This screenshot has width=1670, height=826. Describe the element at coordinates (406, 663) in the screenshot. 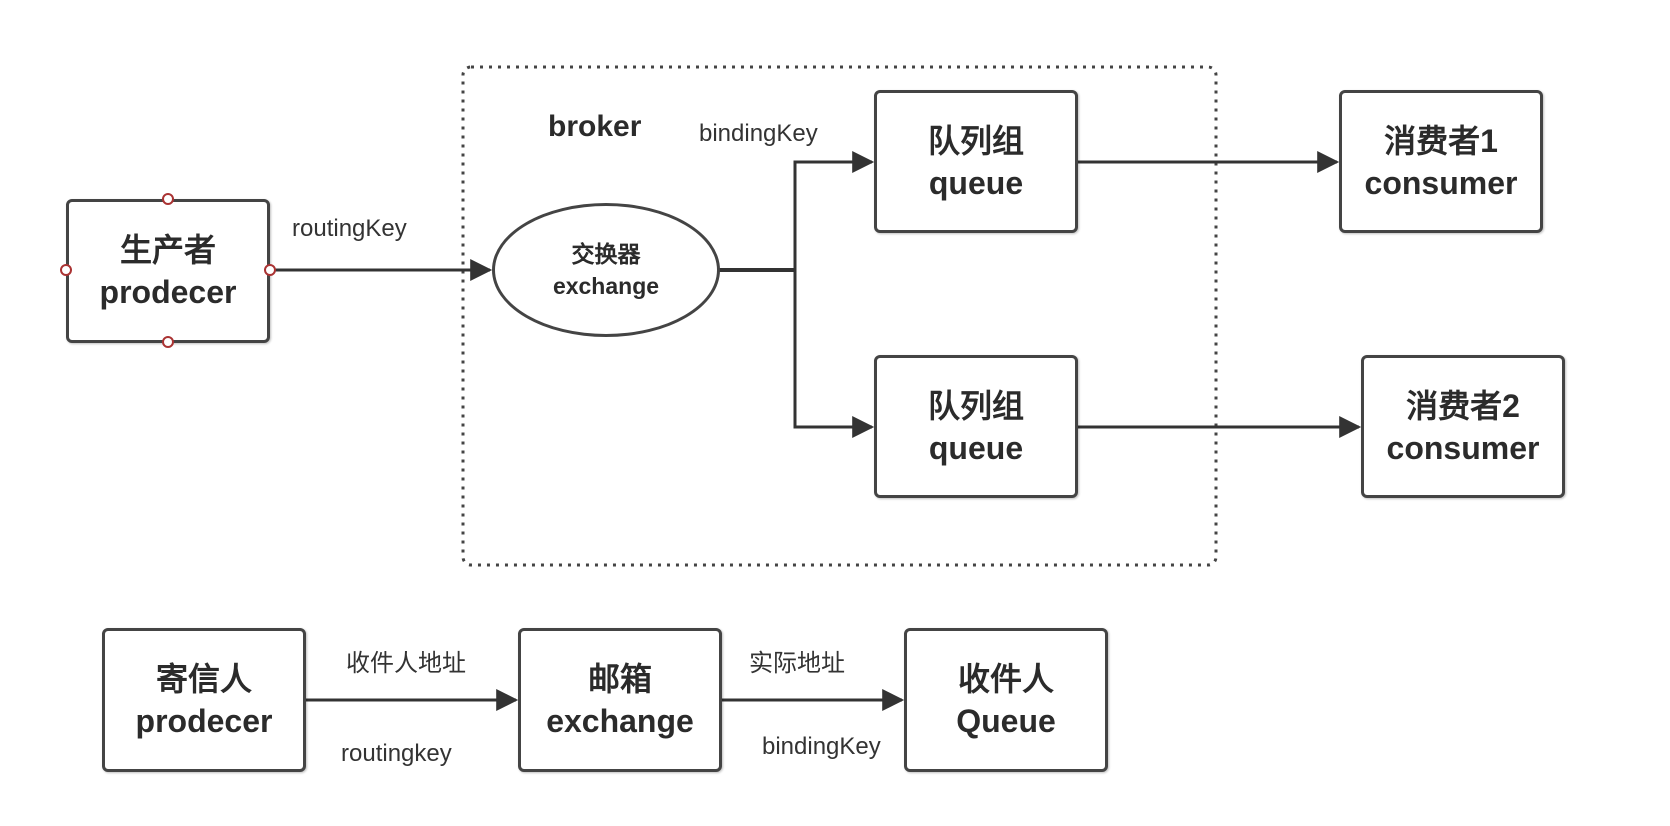

I see `address-label: 收件人地址` at that location.